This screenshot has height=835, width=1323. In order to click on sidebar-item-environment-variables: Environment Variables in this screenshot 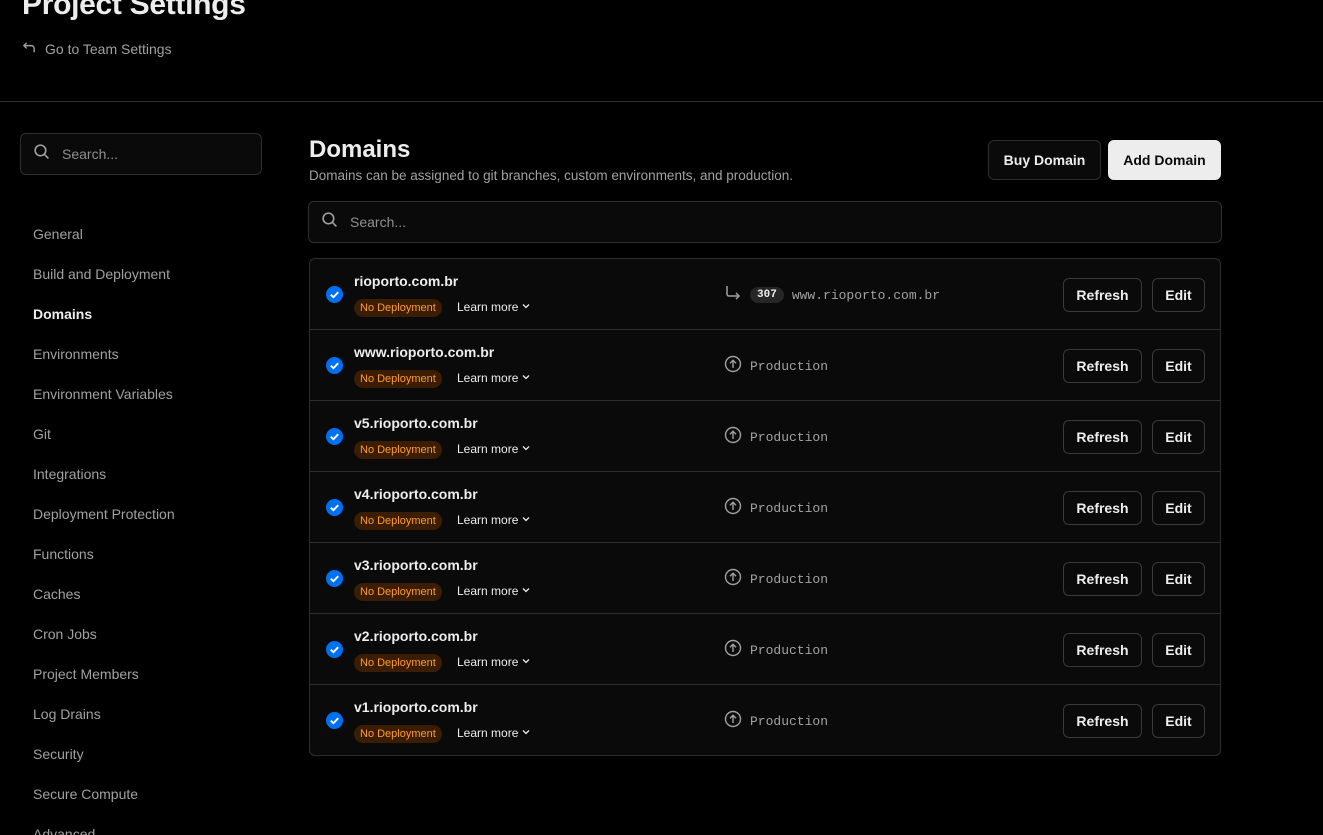, I will do `click(104, 402)`.